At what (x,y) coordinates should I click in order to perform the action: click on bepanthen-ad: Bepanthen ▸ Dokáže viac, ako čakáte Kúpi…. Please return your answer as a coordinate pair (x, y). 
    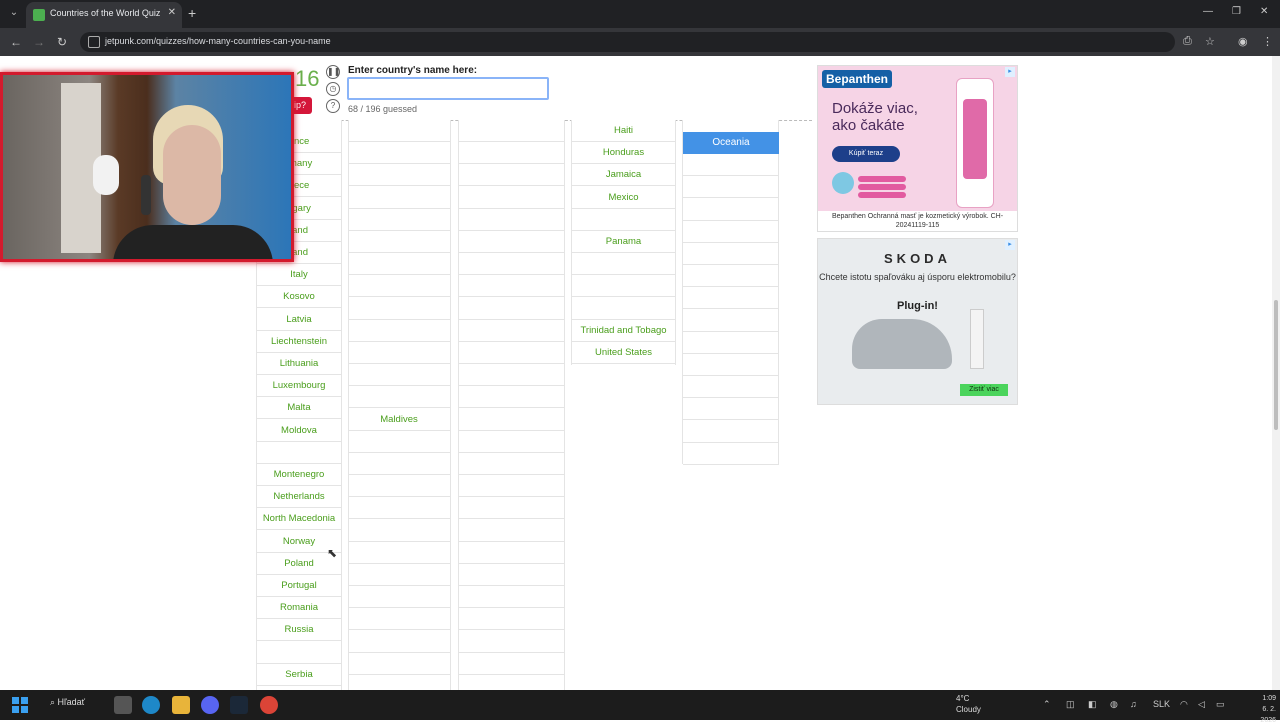
    Looking at the image, I should click on (917, 148).